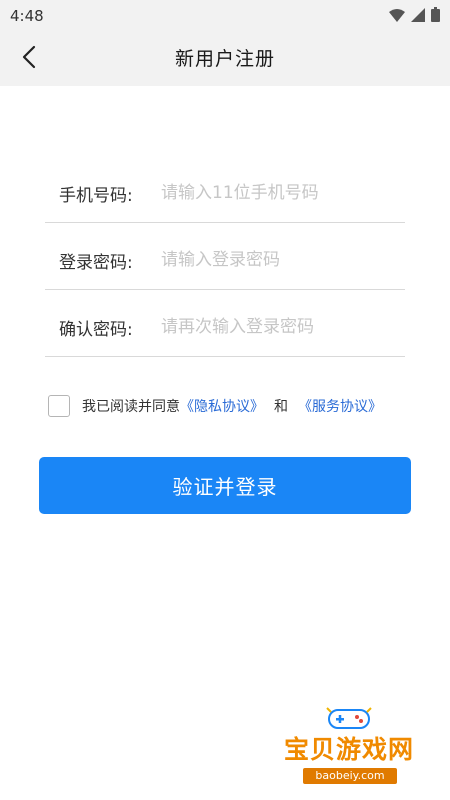  Describe the element at coordinates (131, 407) in the screenshot. I see `agreement-text: 我已阅读并同意` at that location.